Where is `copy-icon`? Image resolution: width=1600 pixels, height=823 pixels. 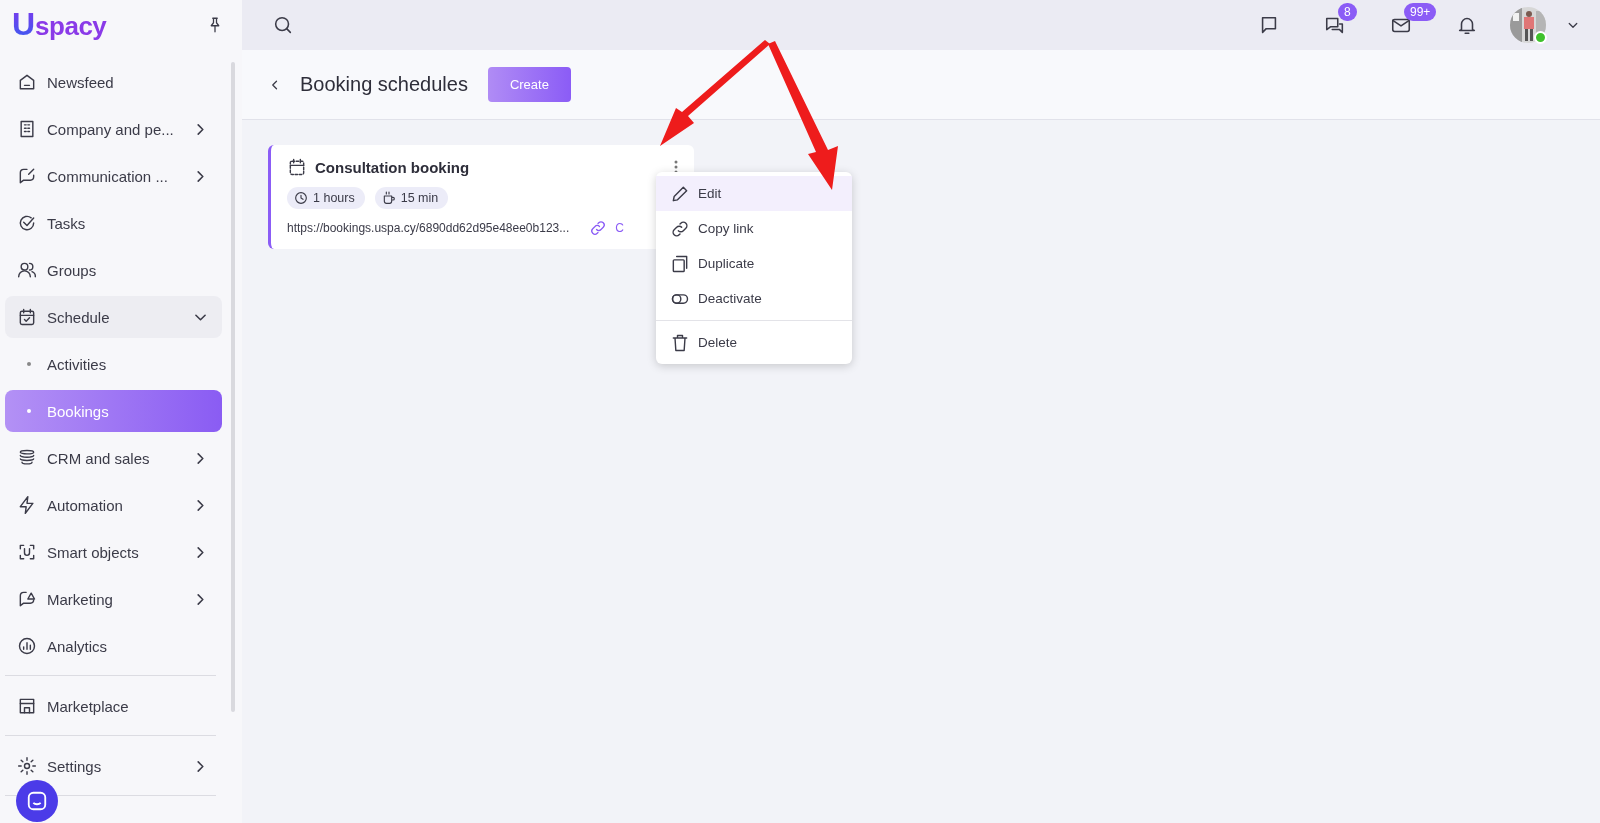 copy-icon is located at coordinates (680, 263).